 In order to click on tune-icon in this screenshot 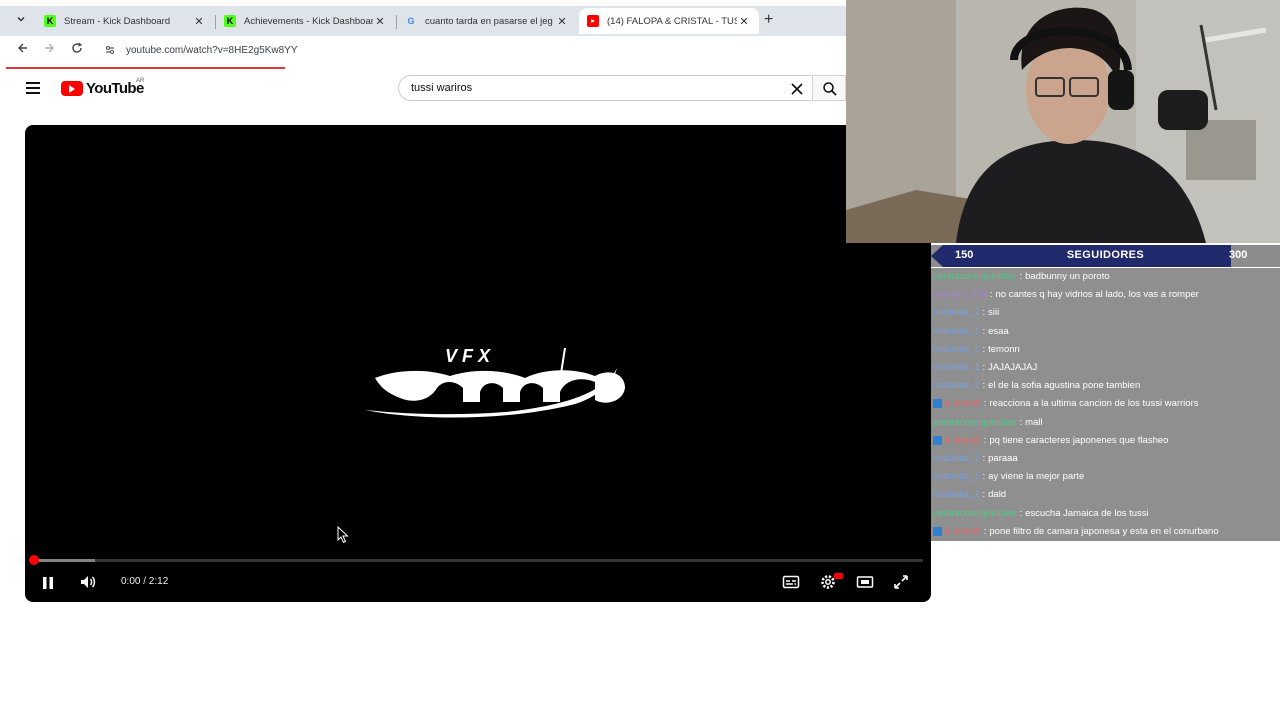, I will do `click(110, 50)`.